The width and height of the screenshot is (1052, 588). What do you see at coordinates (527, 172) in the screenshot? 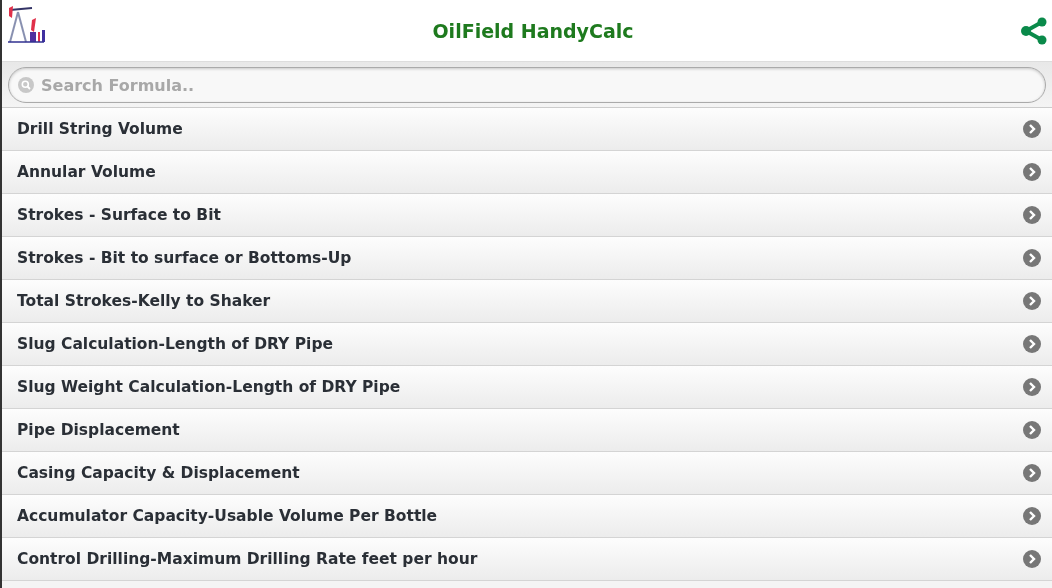
I see `formula-list-item: Annular Volume` at bounding box center [527, 172].